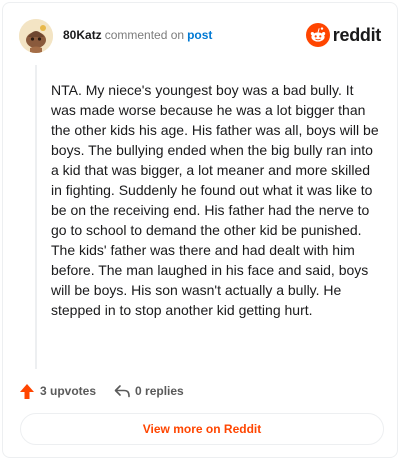 Image resolution: width=400 pixels, height=460 pixels. Describe the element at coordinates (27, 391) in the screenshot. I see `upvote-arrow-icon` at that location.